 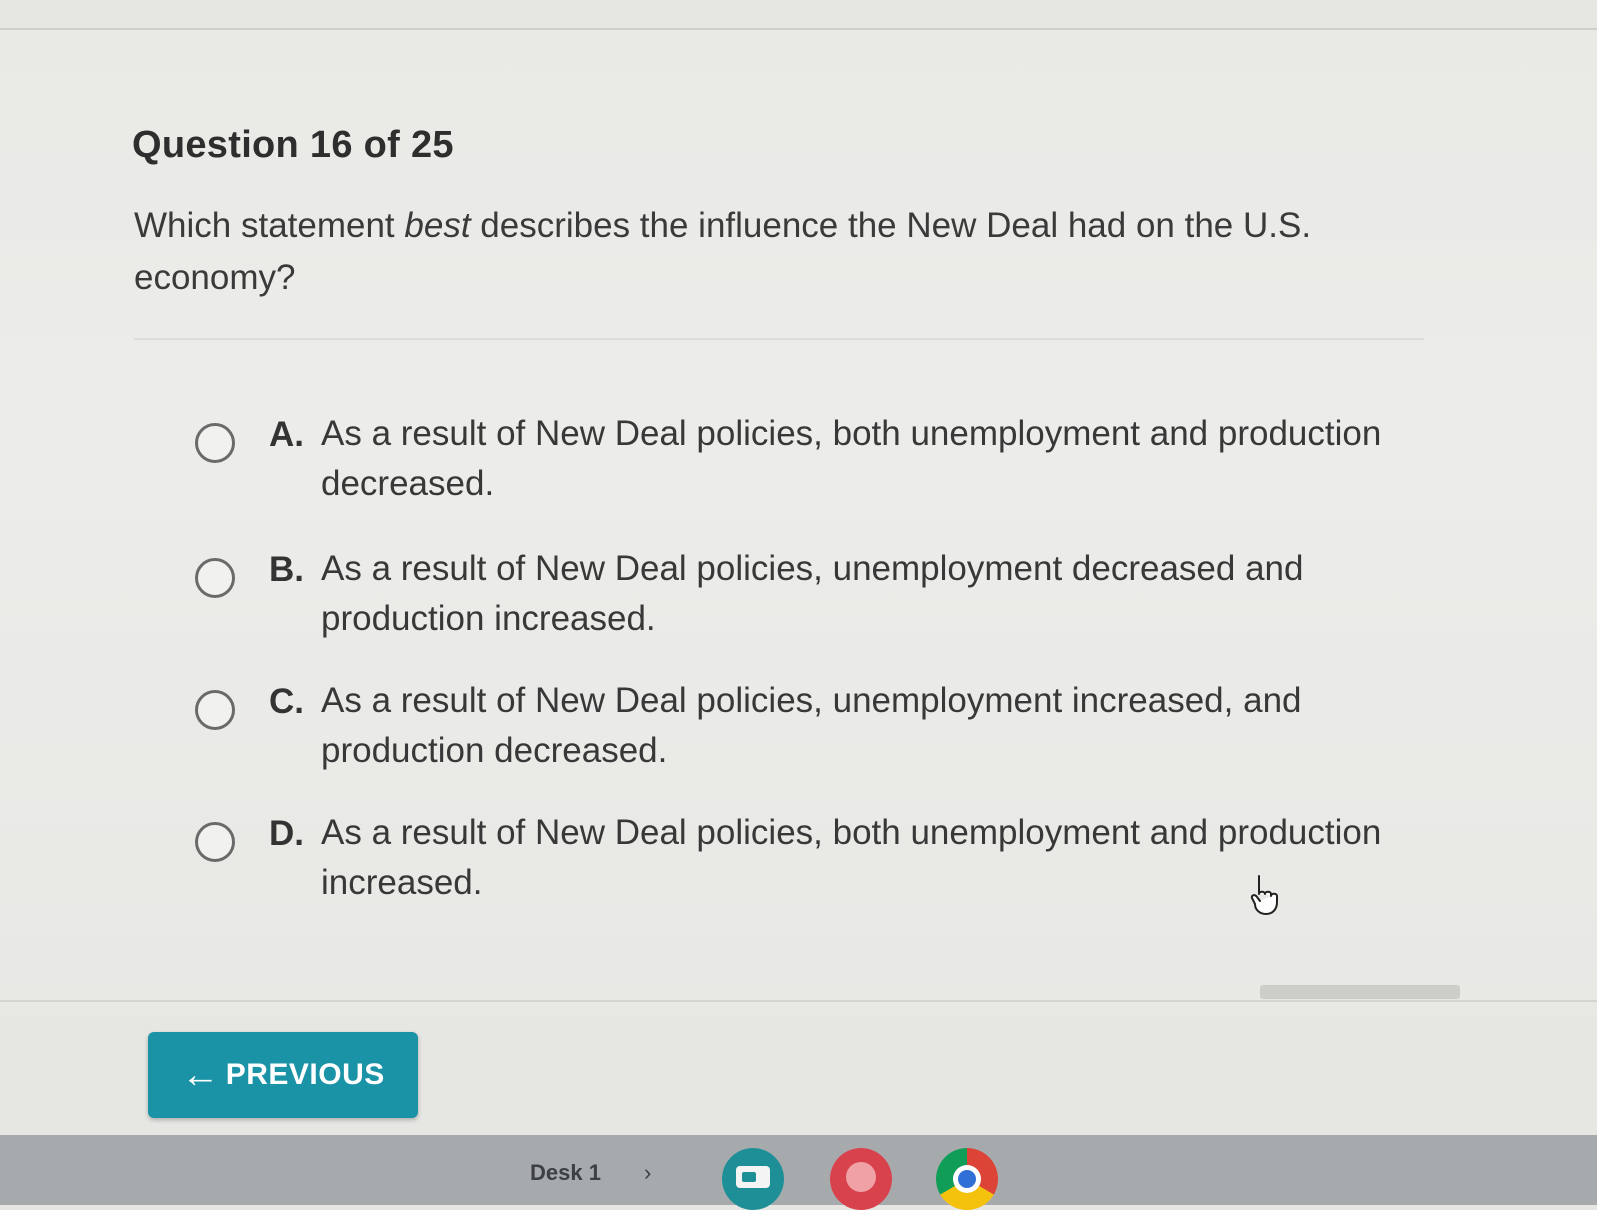 What do you see at coordinates (293, 145) in the screenshot?
I see `question-counter: Question 16 of 25` at bounding box center [293, 145].